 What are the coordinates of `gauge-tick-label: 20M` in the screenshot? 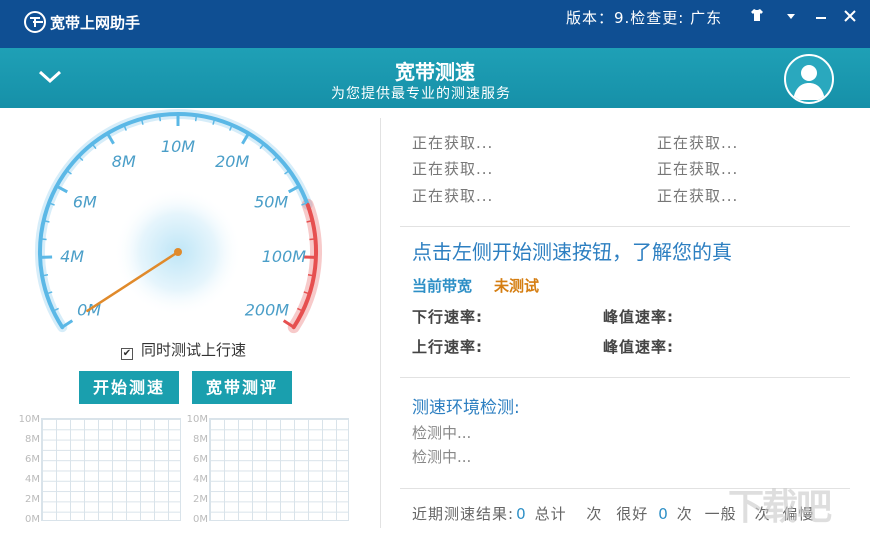 It's located at (232, 161).